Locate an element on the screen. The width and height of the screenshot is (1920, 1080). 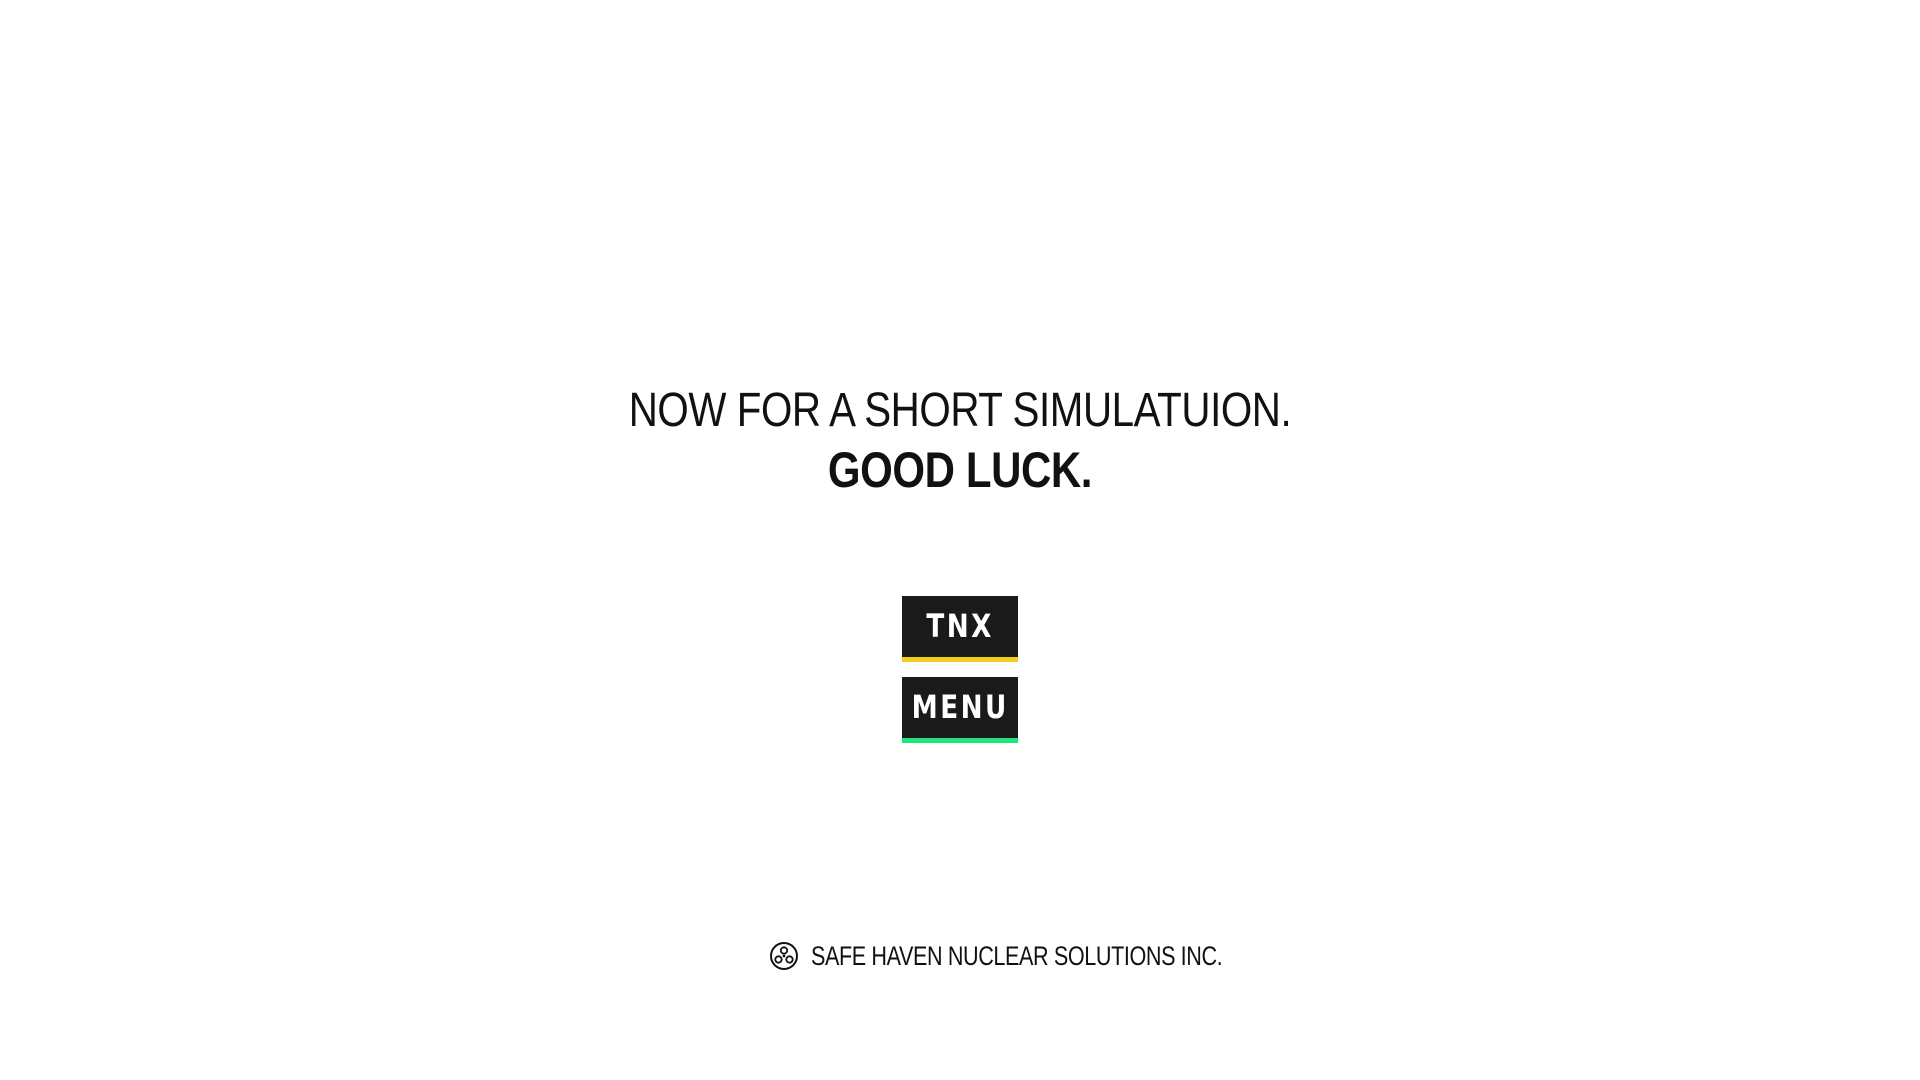
menu-button: MENU is located at coordinates (960, 710).